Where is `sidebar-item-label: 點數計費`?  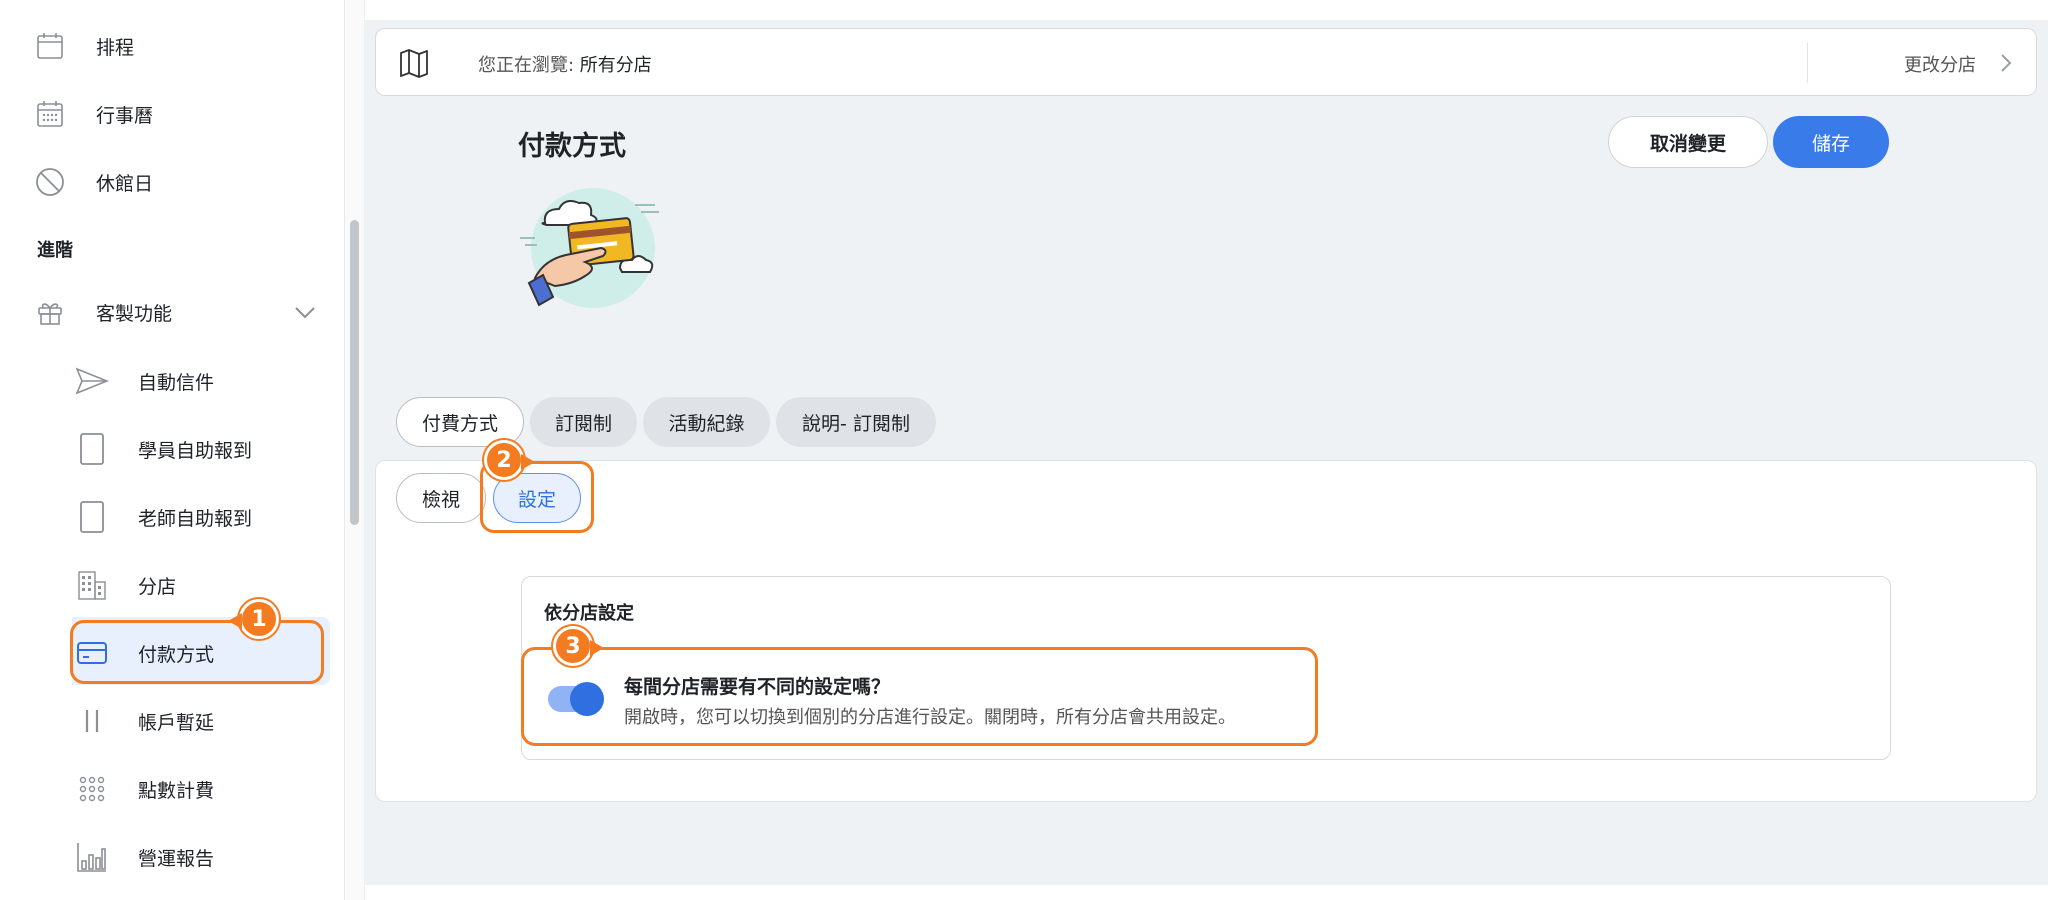
sidebar-item-label: 點數計費 is located at coordinates (176, 790).